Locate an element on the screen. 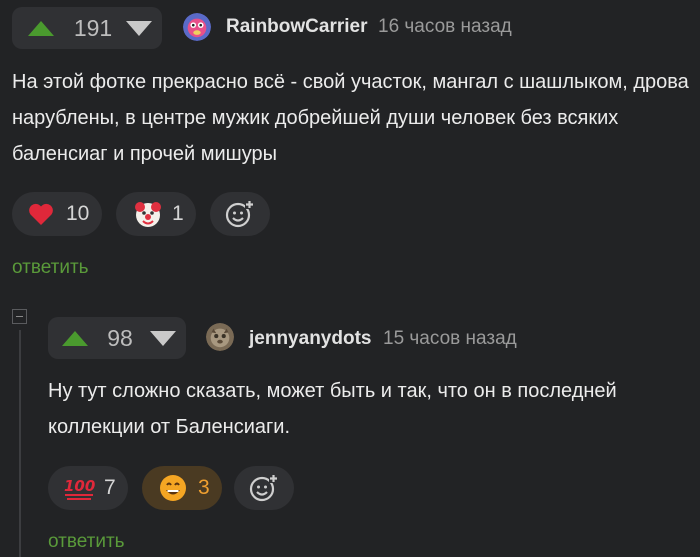 The image size is (700, 557). reaction-hundred: 100 7 is located at coordinates (88, 488).